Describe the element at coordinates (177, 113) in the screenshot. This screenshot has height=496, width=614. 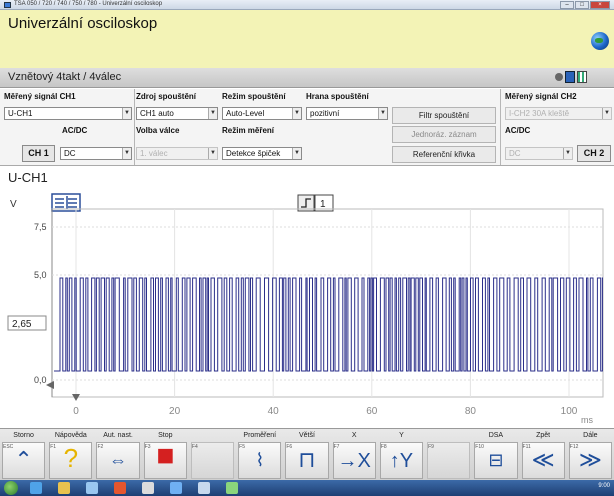
I see `trigger-source-select: CH1 auto ▼` at that location.